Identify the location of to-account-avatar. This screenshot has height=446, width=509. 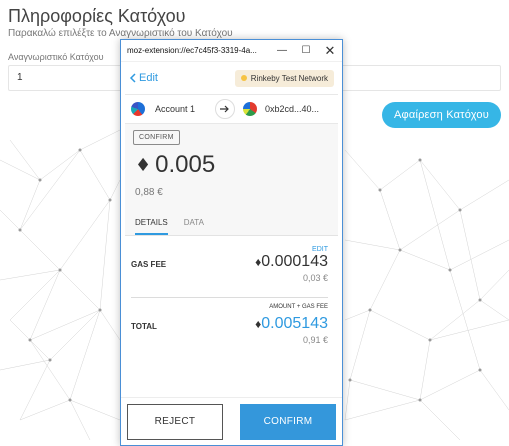
(250, 109).